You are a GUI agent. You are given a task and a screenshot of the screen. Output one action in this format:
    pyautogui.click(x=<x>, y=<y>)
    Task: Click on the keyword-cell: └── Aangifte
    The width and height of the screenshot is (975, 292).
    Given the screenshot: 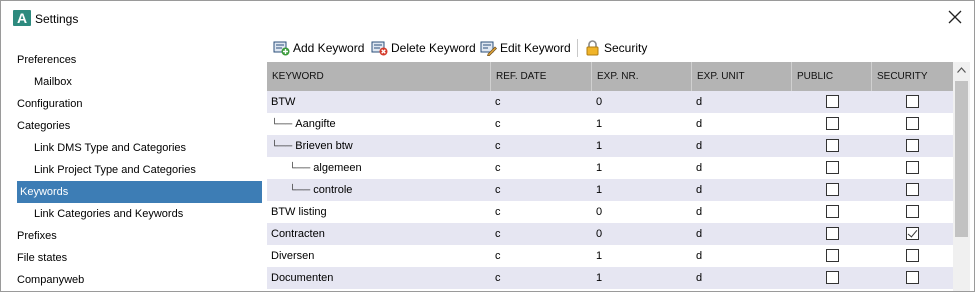 What is the action you would take?
    pyautogui.click(x=379, y=124)
    